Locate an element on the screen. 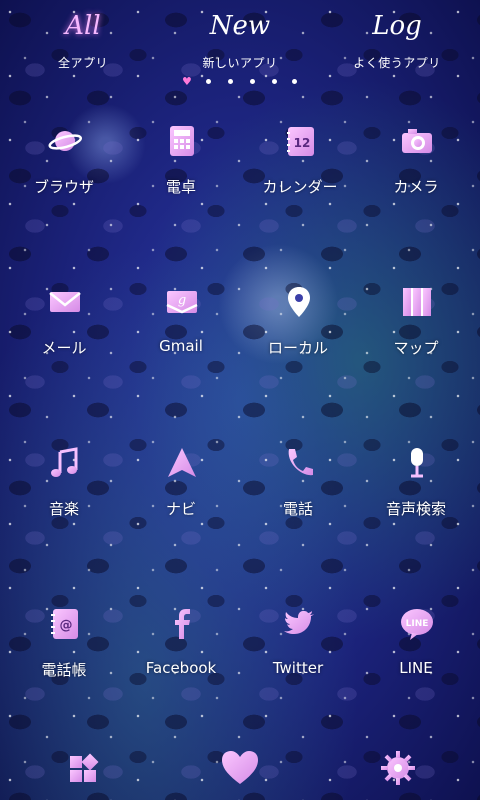  app-line: LINE LINE is located at coordinates (416, 662).